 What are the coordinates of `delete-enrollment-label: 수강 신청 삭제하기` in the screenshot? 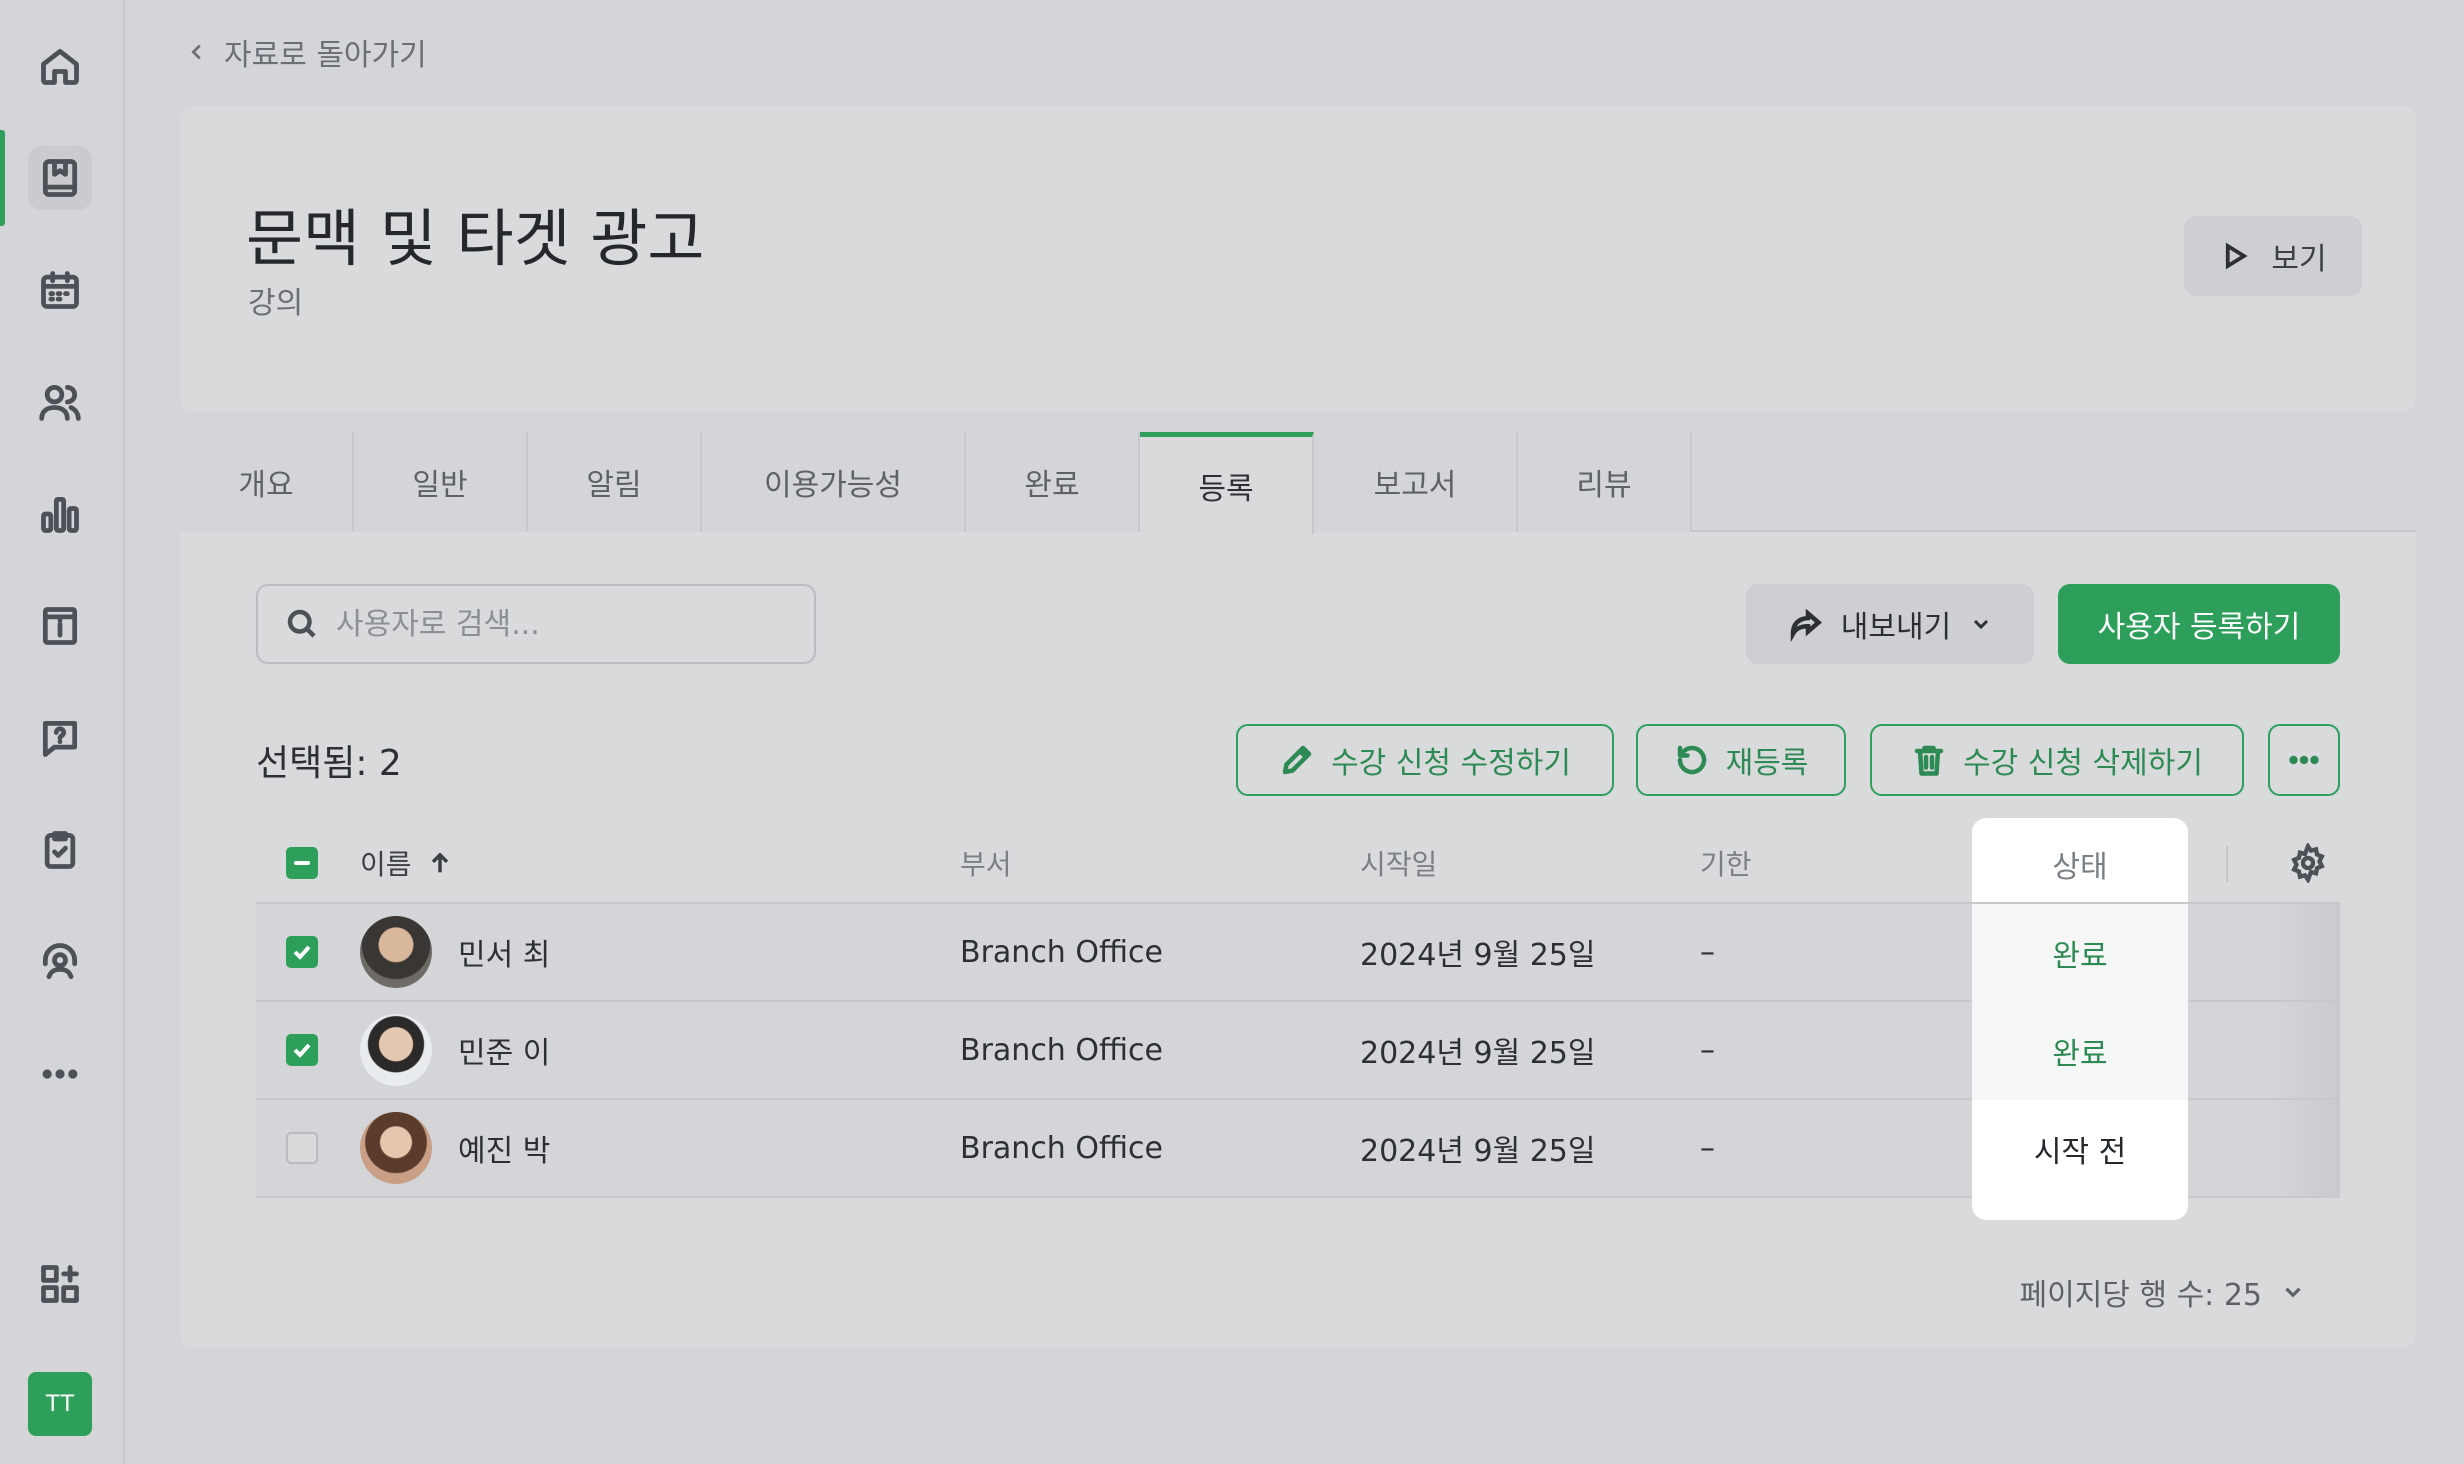 It's located at (2083, 763).